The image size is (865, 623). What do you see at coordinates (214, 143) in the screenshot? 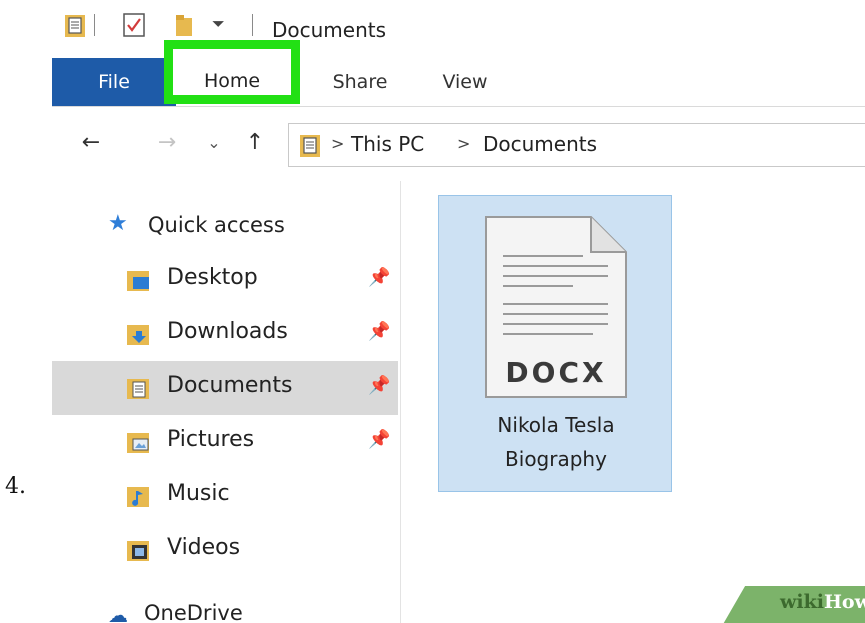
I see `recent-locations-icon: ⌄` at bounding box center [214, 143].